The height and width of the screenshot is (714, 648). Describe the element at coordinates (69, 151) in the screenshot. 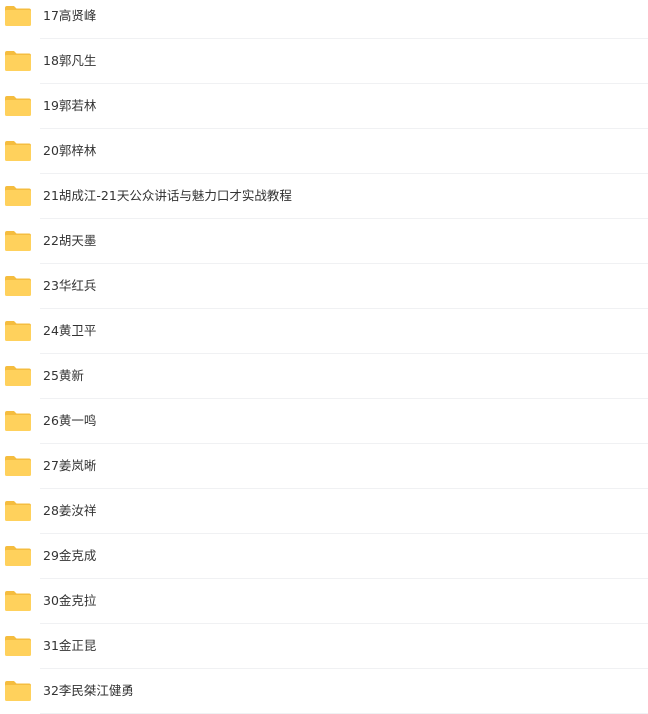

I see `folder-name: 20郭梓林` at that location.